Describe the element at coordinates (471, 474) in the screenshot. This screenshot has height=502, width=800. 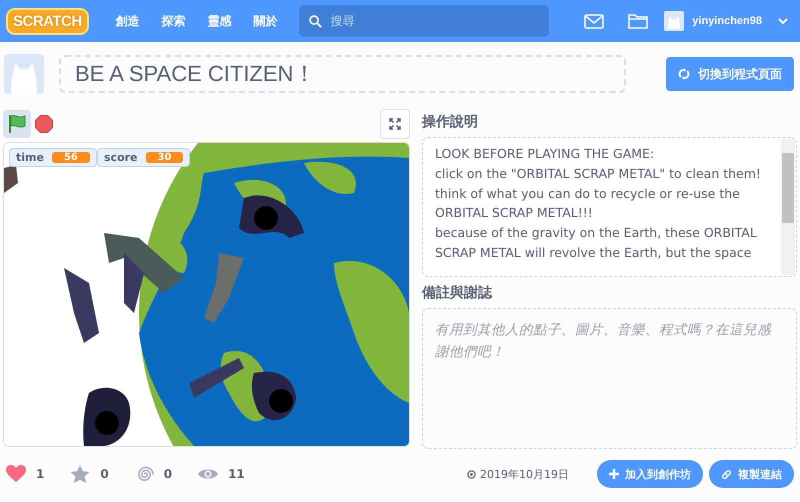
I see `clock-icon` at that location.